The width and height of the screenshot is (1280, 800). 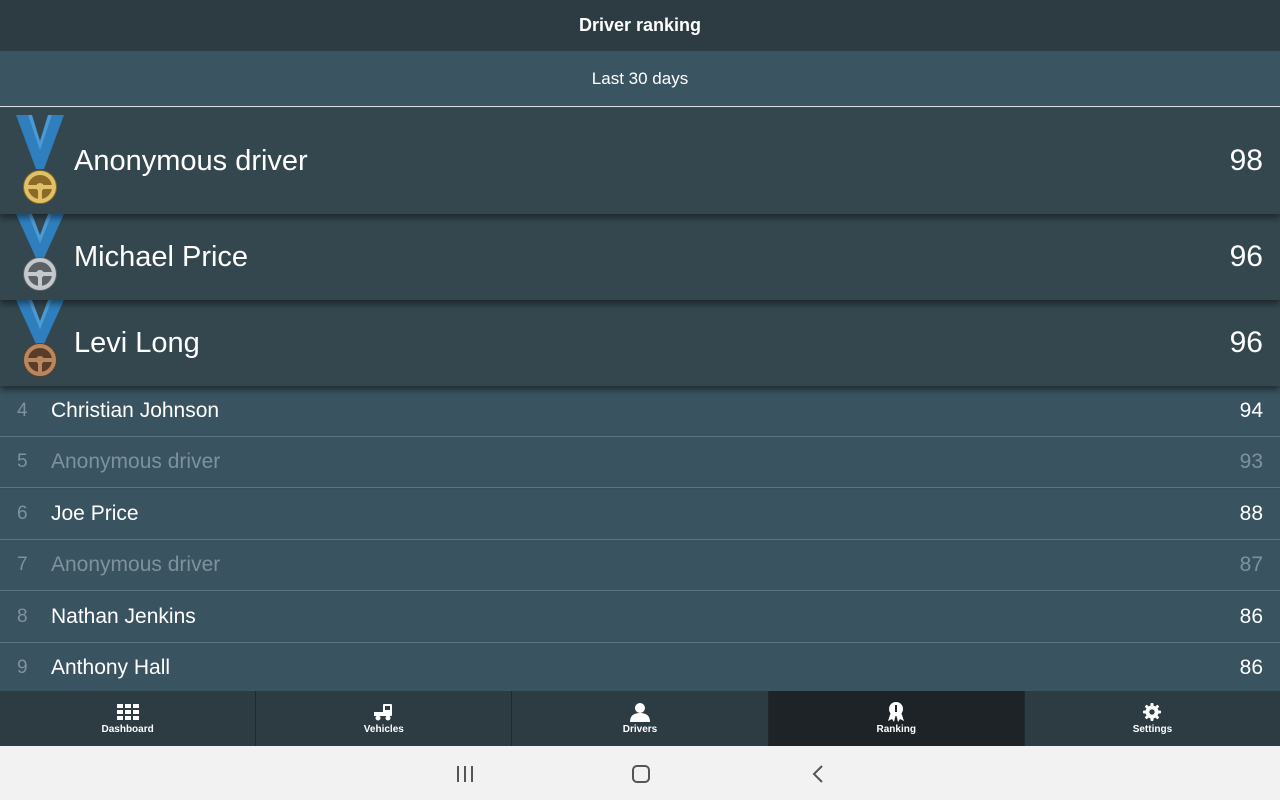 I want to click on period-selector: Last 30 days, so click(x=640, y=79).